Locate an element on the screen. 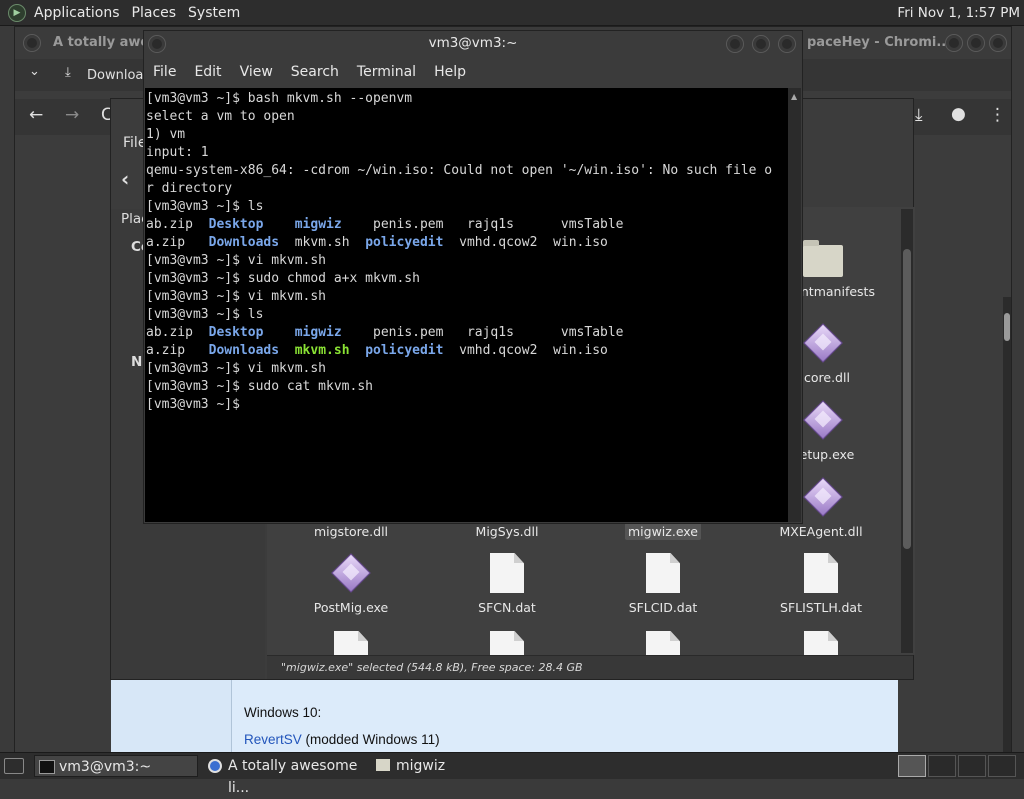 The width and height of the screenshot is (1024, 799). chromium-icon is located at coordinates (215, 766).